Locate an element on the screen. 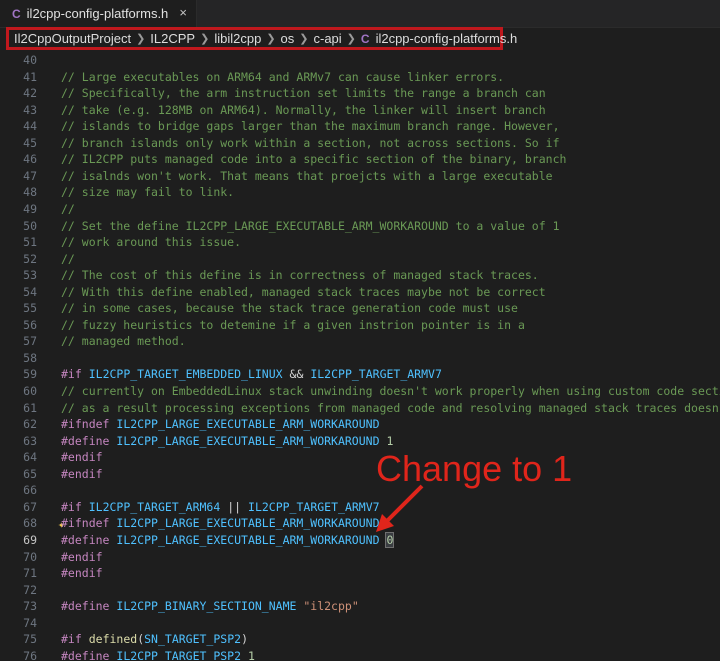  code-line: 49 // is located at coordinates (360, 209).